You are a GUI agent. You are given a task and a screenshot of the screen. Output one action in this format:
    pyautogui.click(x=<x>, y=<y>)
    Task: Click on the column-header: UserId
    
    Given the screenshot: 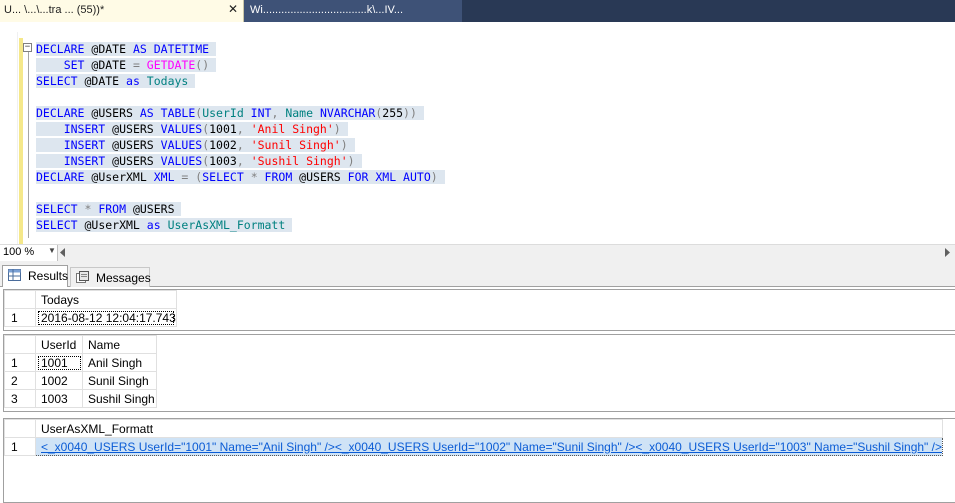 What is the action you would take?
    pyautogui.click(x=59, y=344)
    